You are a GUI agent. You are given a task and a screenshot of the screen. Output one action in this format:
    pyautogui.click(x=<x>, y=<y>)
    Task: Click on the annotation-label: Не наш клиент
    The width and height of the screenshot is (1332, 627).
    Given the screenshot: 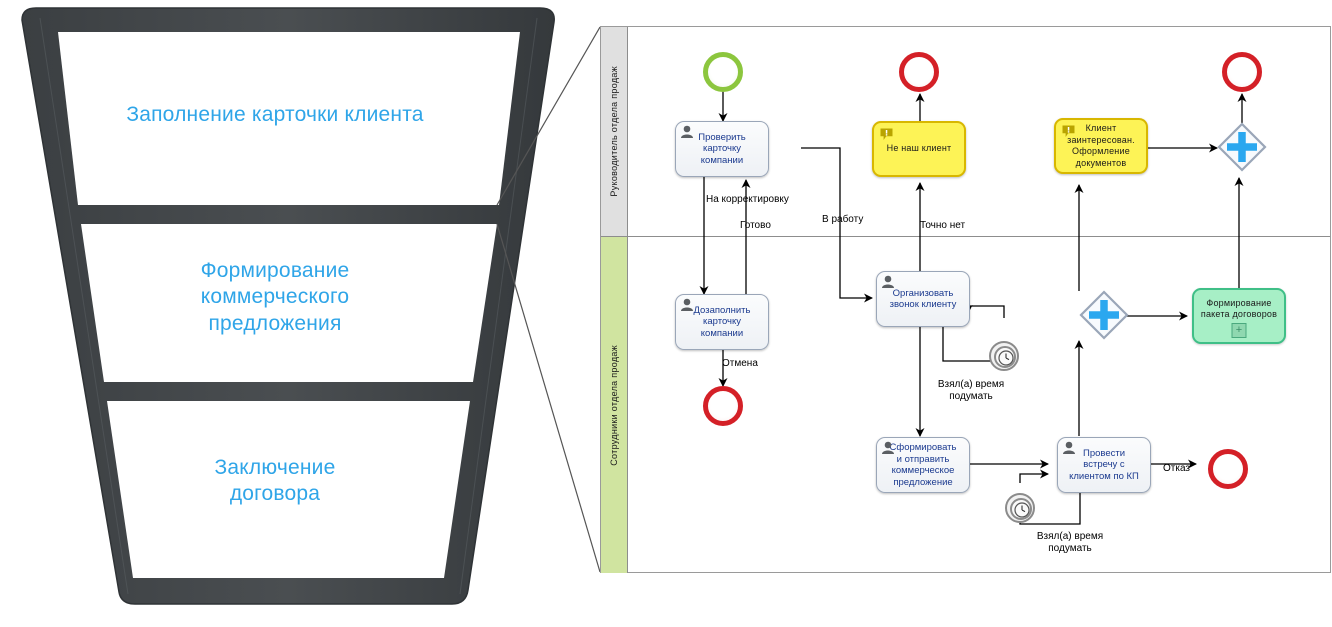 What is the action you would take?
    pyautogui.click(x=919, y=148)
    